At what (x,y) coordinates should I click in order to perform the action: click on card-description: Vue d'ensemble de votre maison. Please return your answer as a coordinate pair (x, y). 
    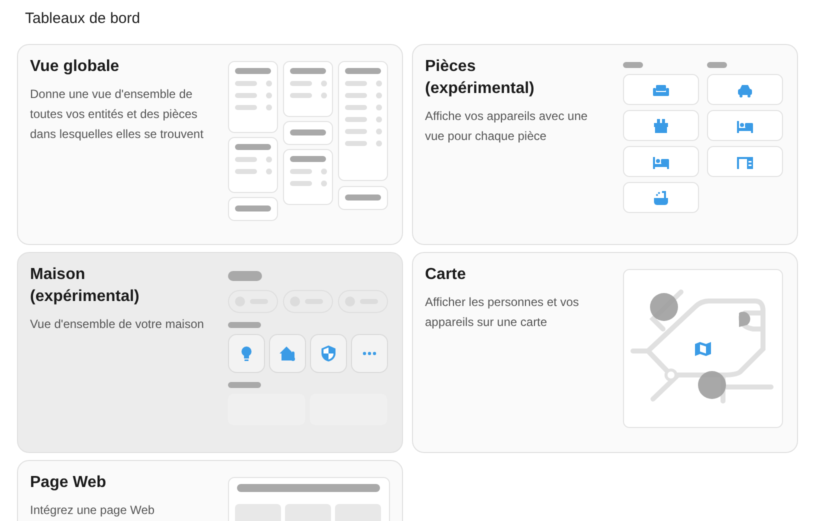
    Looking at the image, I should click on (117, 324).